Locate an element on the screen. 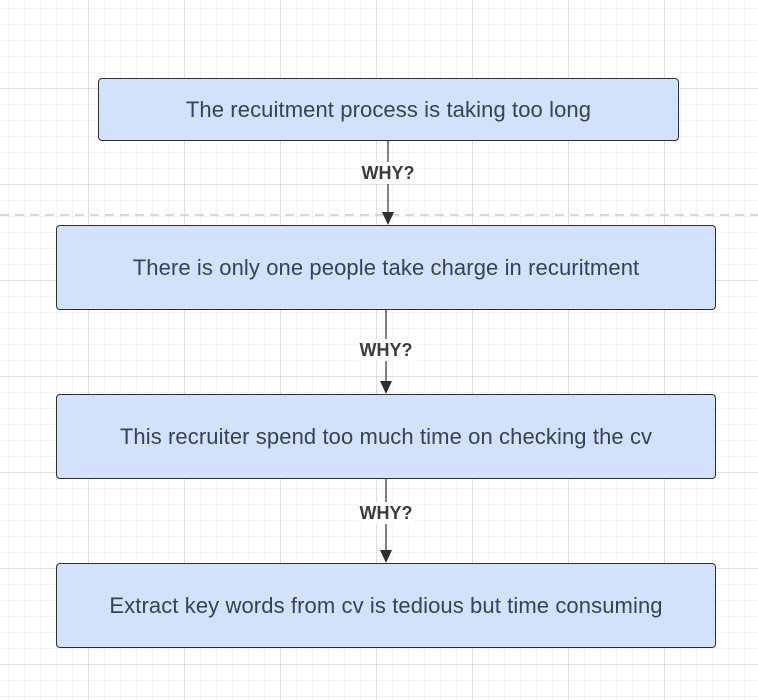 This screenshot has height=700, width=758. edge-label-2: WHY? is located at coordinates (386, 350).